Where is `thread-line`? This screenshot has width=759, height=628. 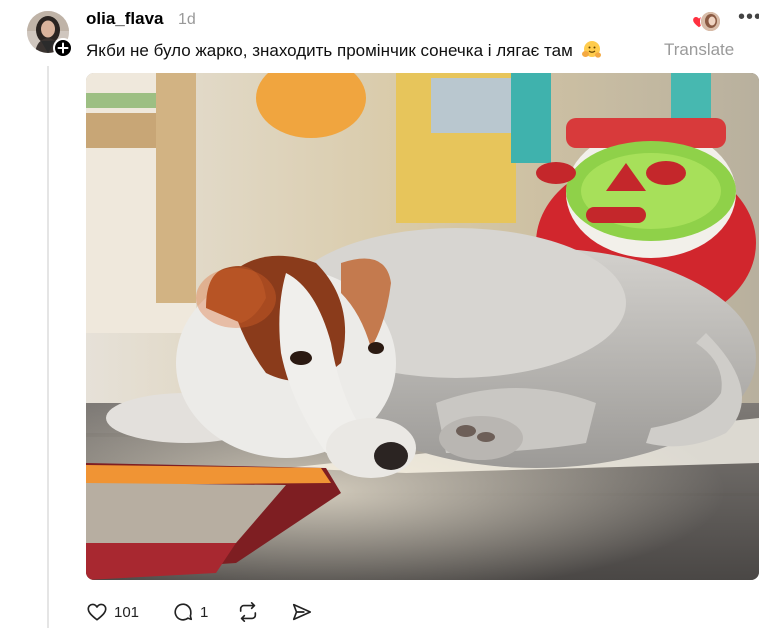 thread-line is located at coordinates (48, 347).